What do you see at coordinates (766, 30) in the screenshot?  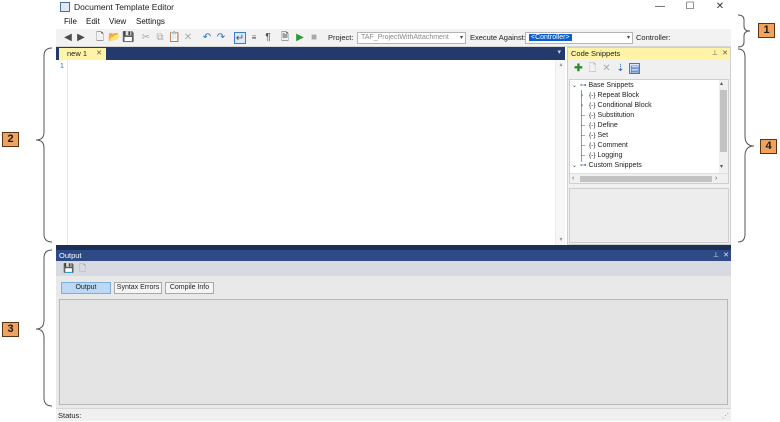 I see `callout-1: 1` at bounding box center [766, 30].